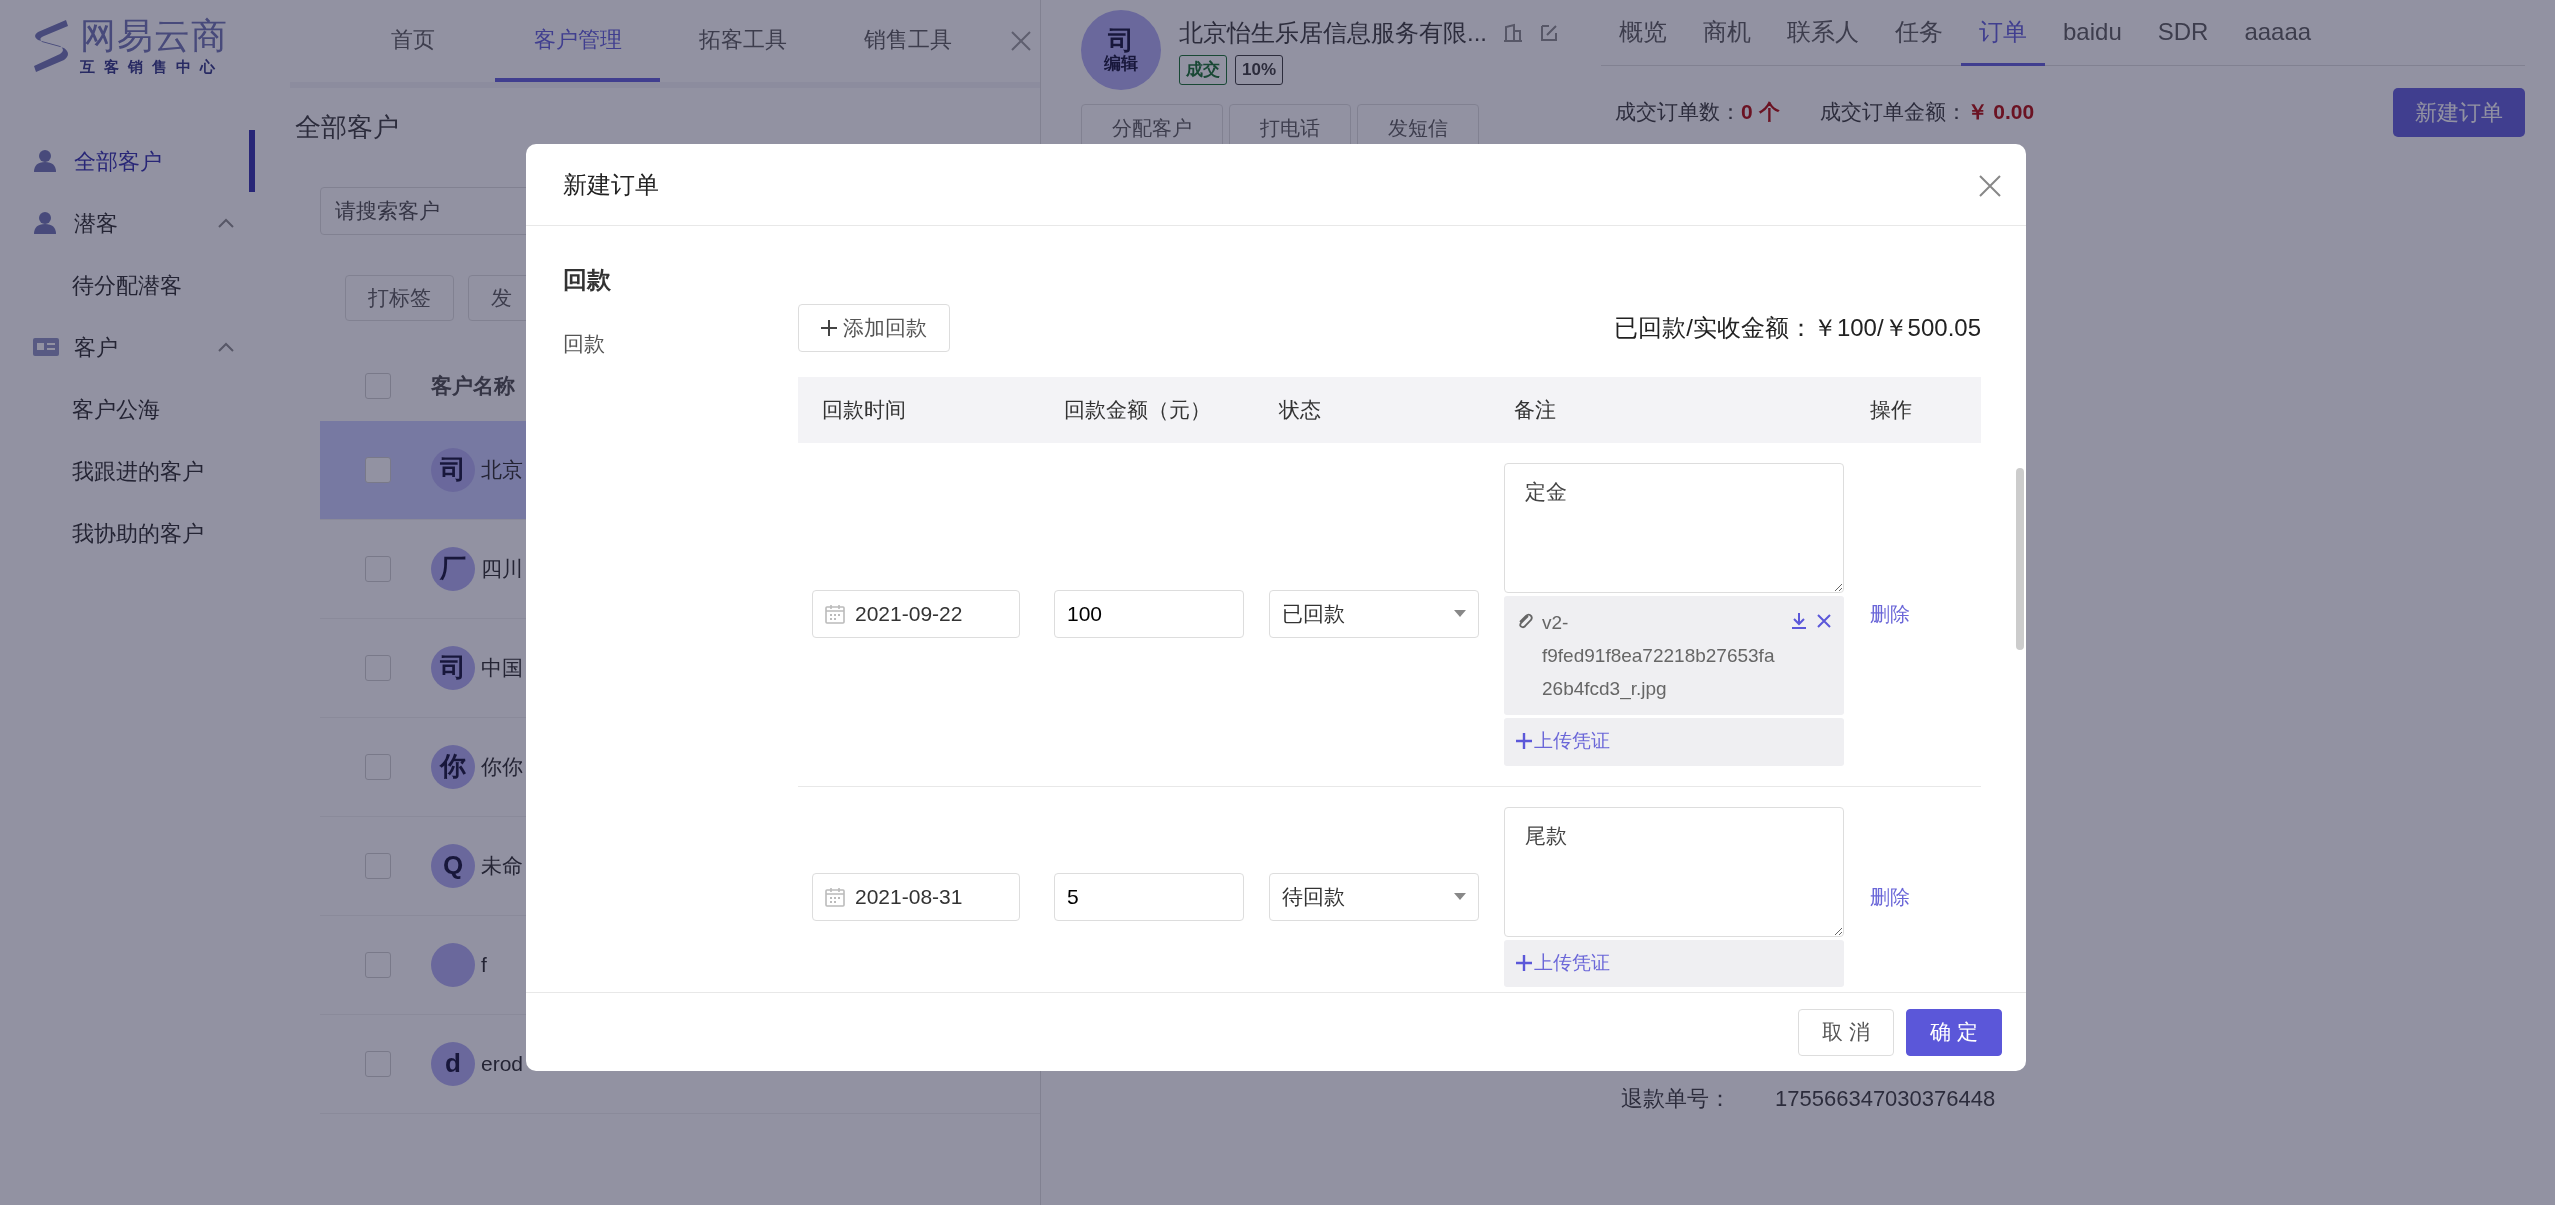 The height and width of the screenshot is (1205, 2555). Describe the element at coordinates (96, 347) in the screenshot. I see `sidebar-label: 客户` at that location.